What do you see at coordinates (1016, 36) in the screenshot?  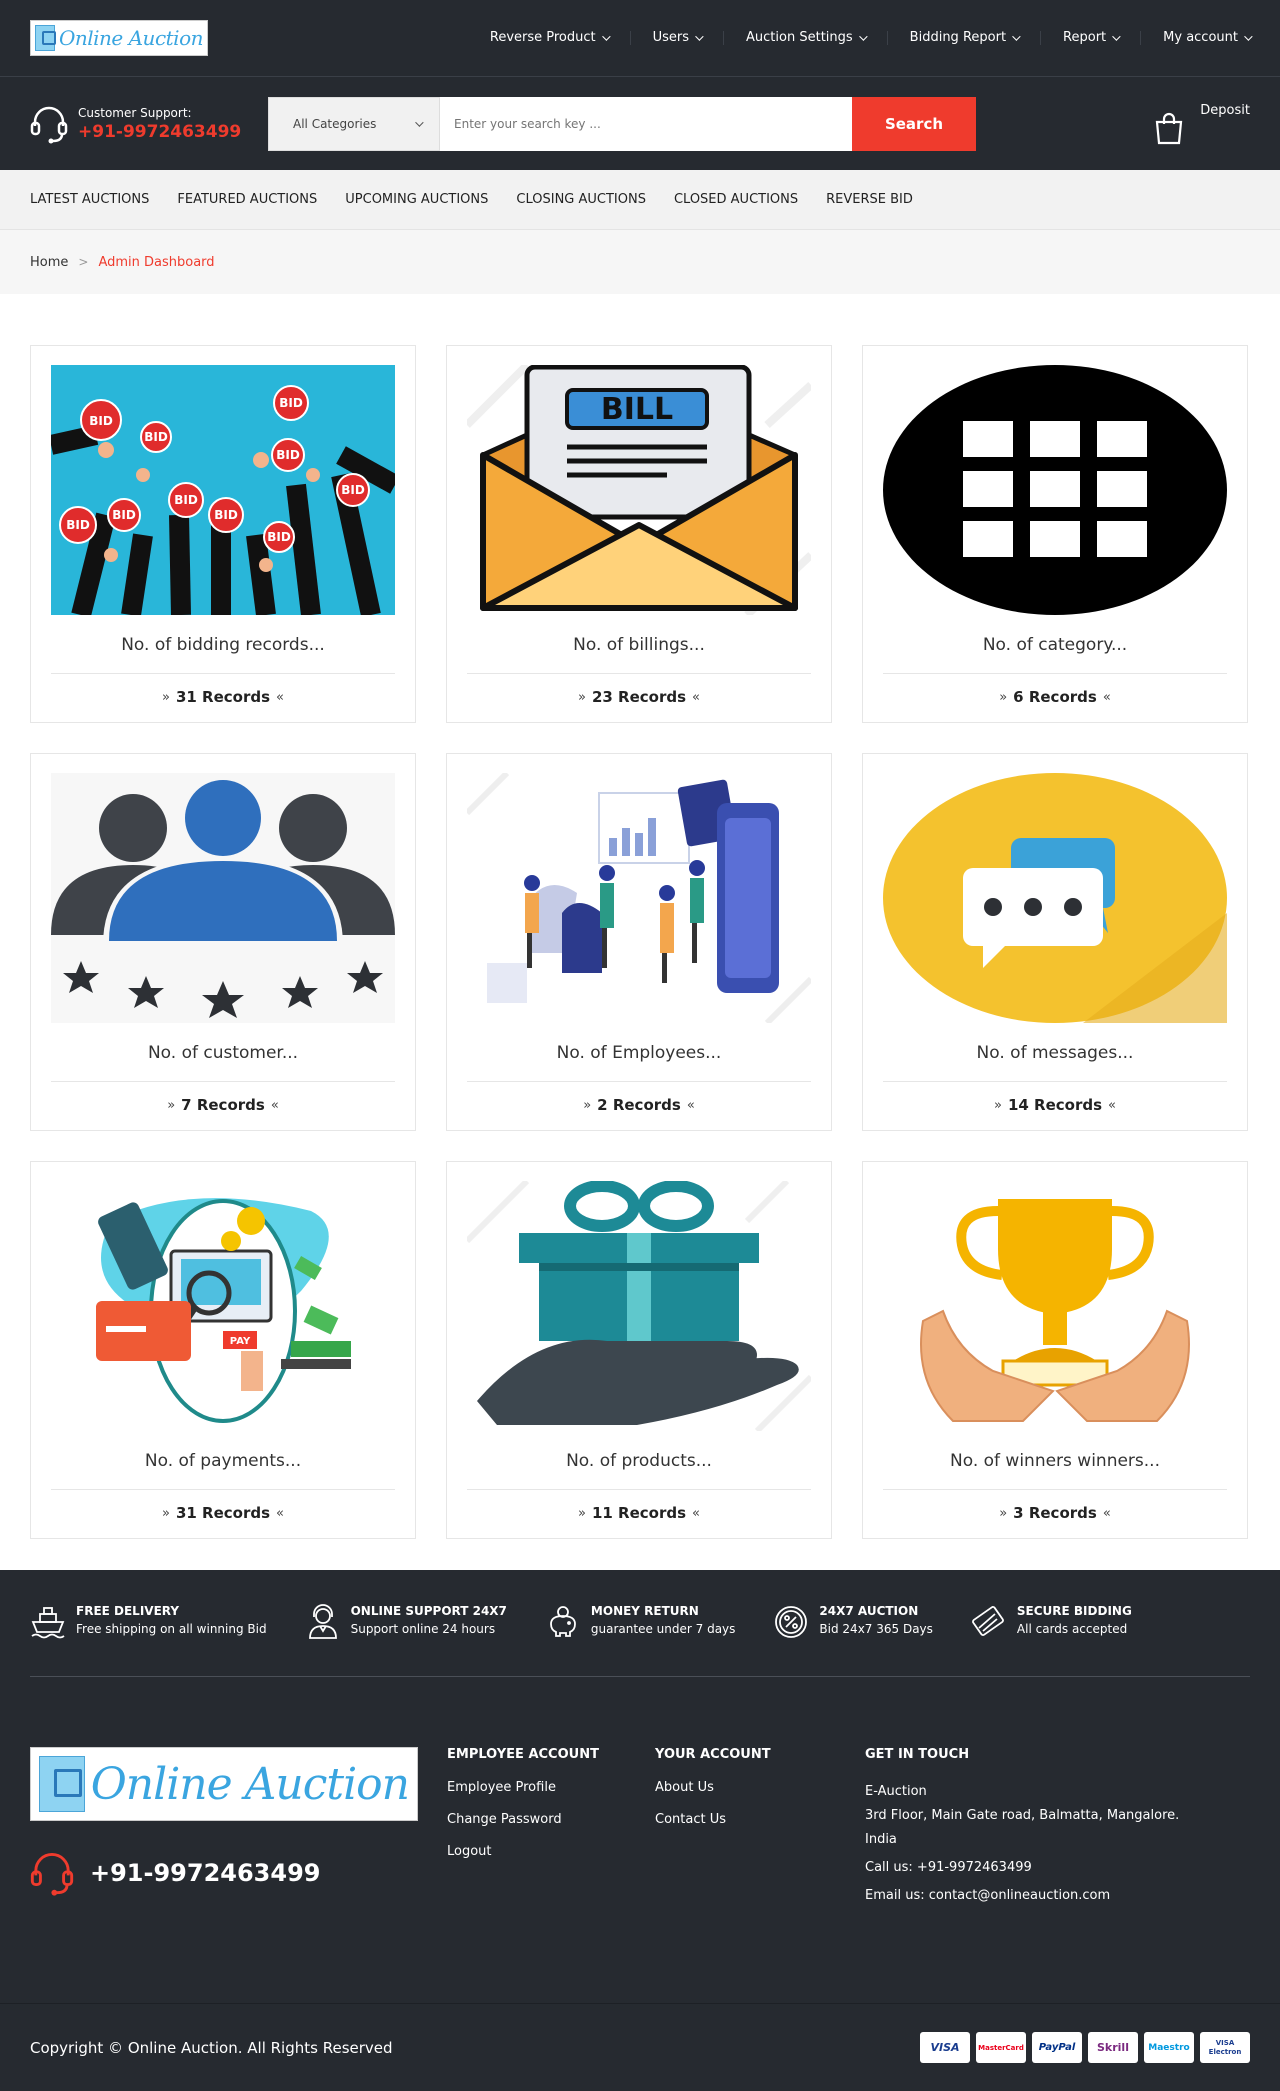 I see `chevron-down-icon` at bounding box center [1016, 36].